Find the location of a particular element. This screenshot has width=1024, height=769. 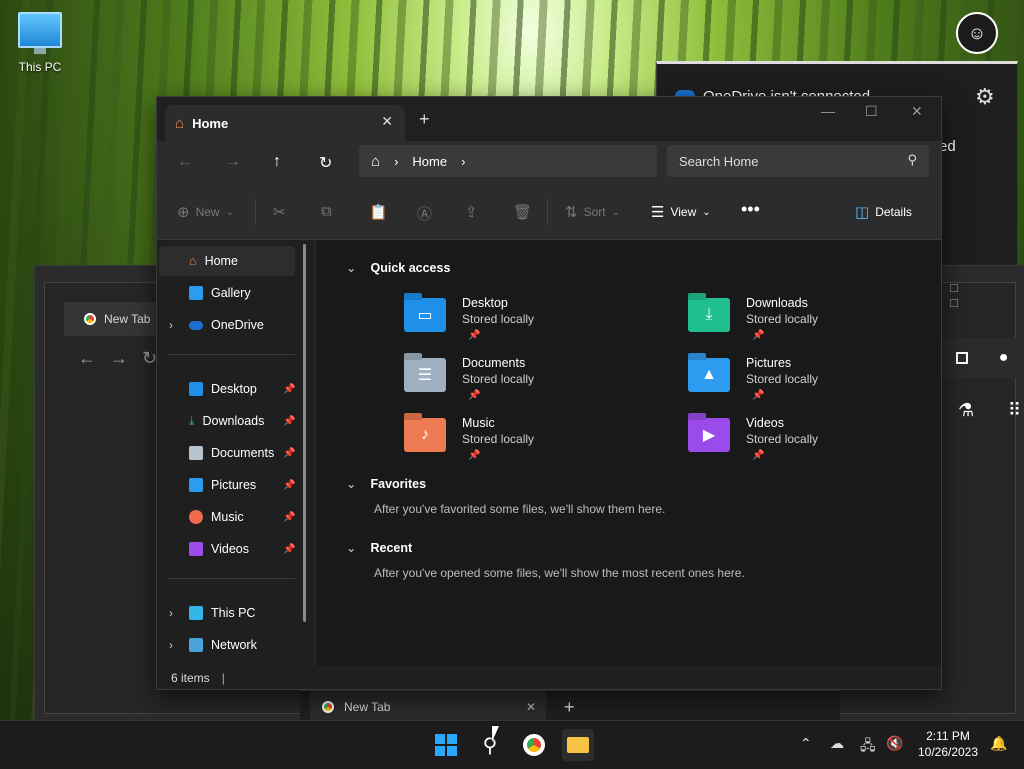

refresh-icon: ↻ is located at coordinates (325, 163).